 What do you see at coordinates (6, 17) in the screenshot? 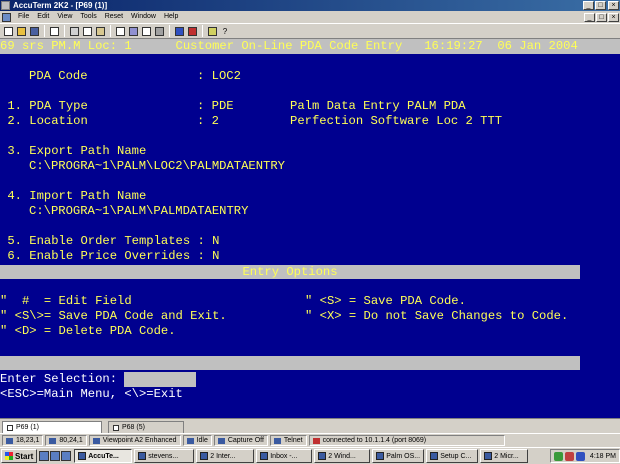
I see `document-icon` at bounding box center [6, 17].